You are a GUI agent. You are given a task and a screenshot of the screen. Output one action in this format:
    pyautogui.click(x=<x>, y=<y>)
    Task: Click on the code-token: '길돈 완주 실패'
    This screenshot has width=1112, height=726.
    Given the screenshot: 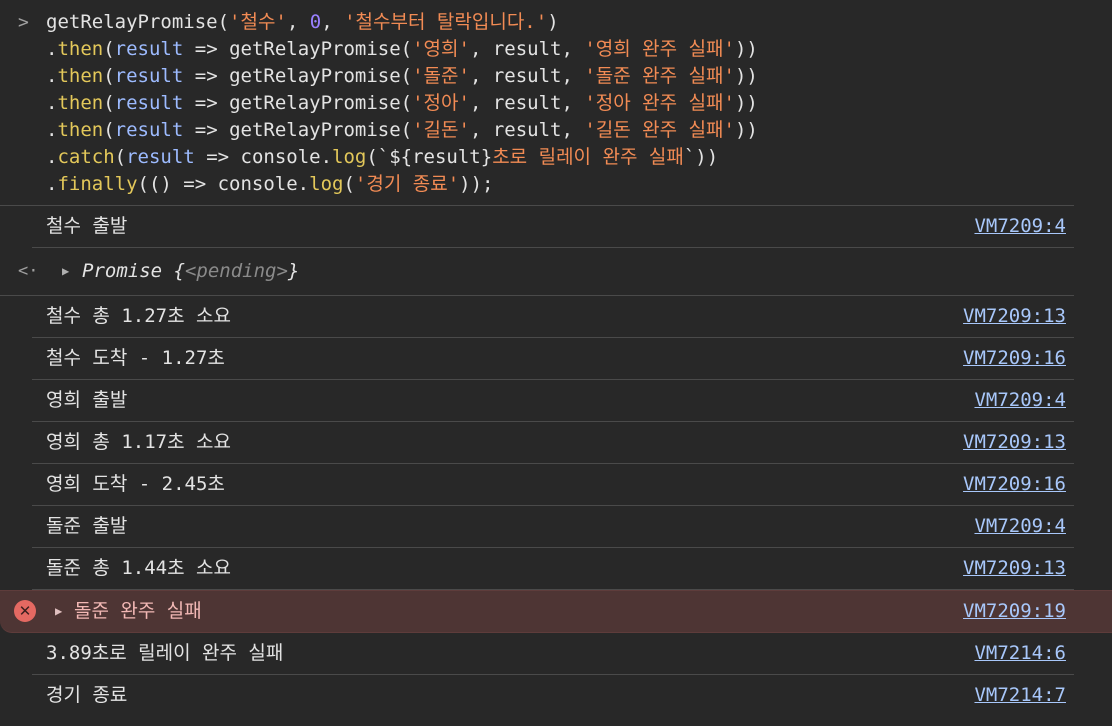 What is the action you would take?
    pyautogui.click(x=659, y=130)
    